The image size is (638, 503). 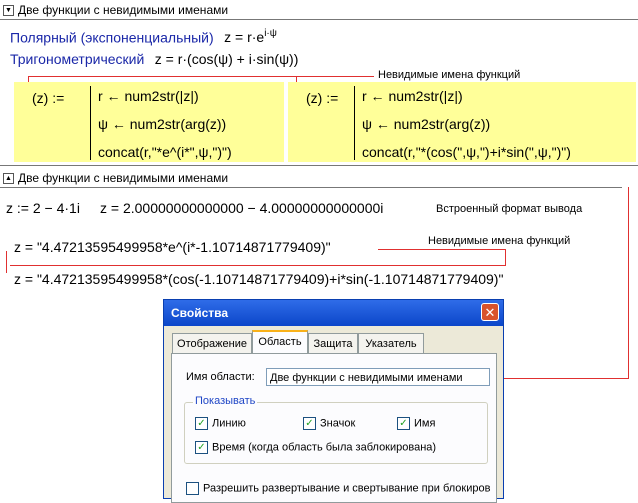 What do you see at coordinates (77, 59) in the screenshot?
I see `trig-label: Тригонометрический` at bounding box center [77, 59].